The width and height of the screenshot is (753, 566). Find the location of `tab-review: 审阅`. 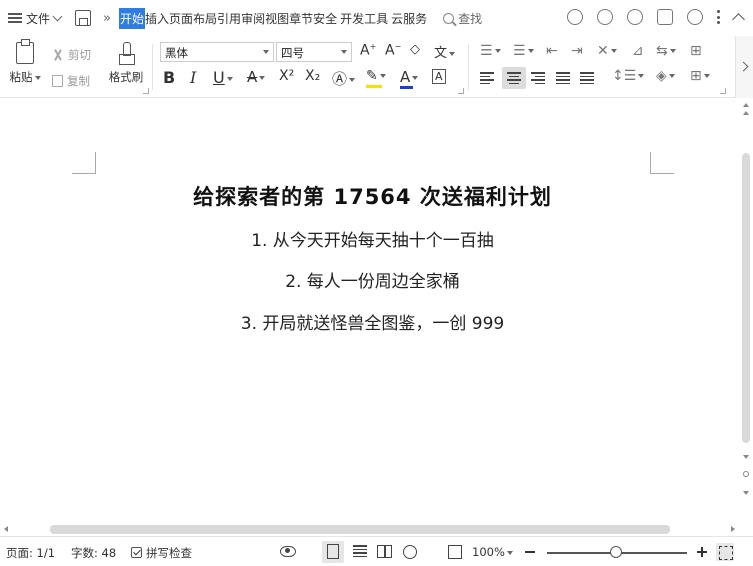

tab-review: 审阅 is located at coordinates (253, 18).